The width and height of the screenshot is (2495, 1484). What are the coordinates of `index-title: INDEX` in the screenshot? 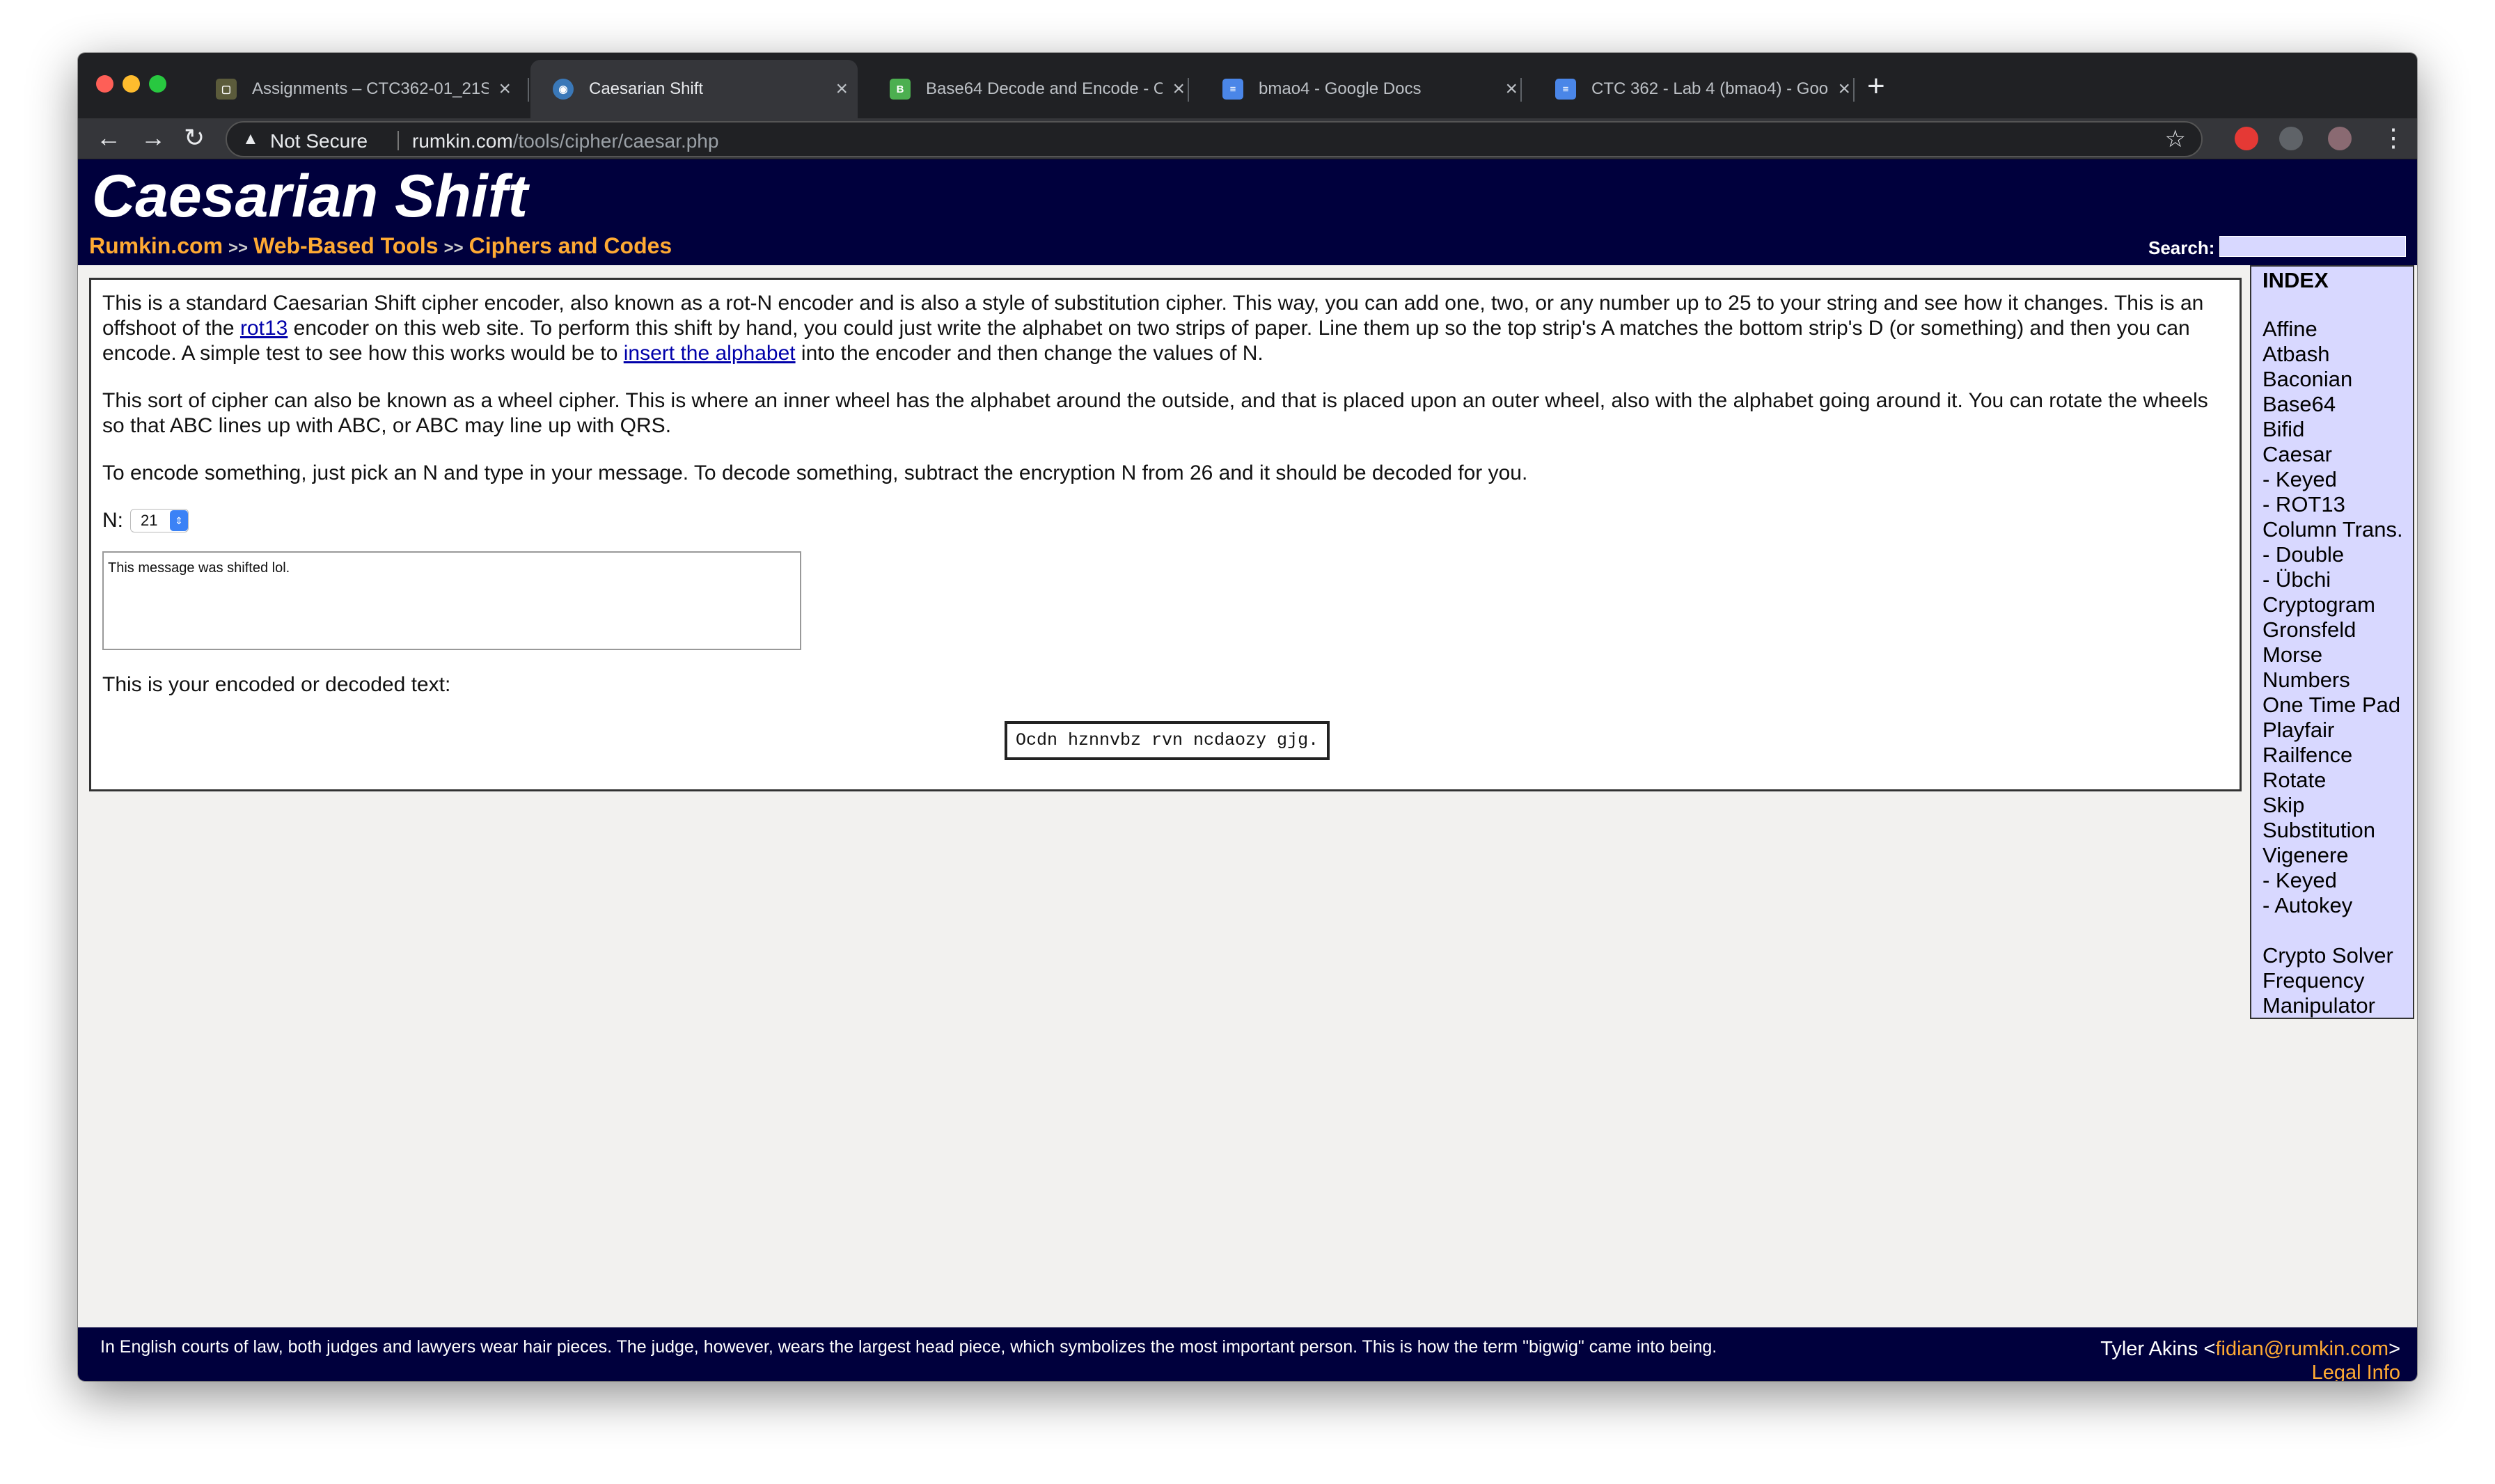 It's located at (2295, 280).